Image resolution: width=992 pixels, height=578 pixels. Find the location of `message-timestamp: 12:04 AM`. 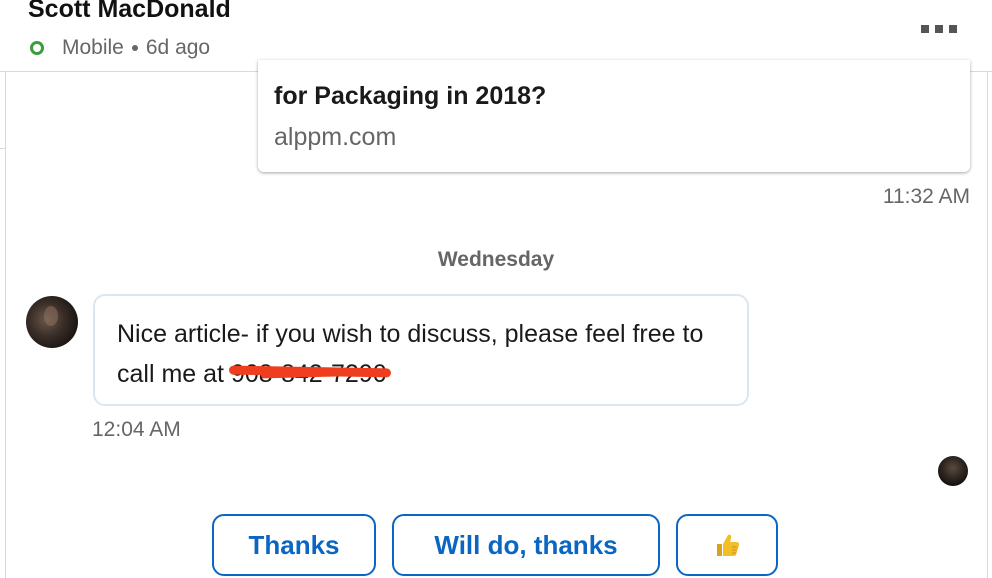

message-timestamp: 12:04 AM is located at coordinates (136, 429).